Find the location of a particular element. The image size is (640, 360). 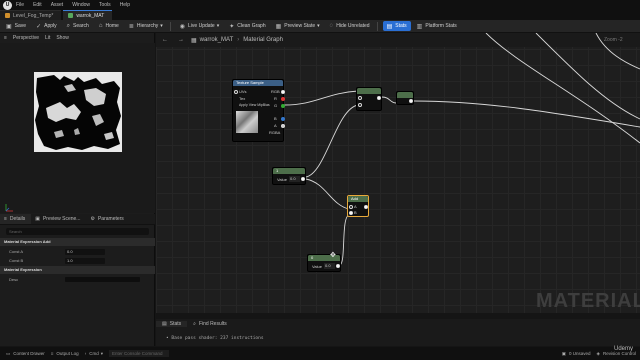

component-mask-node-header is located at coordinates (405, 95).